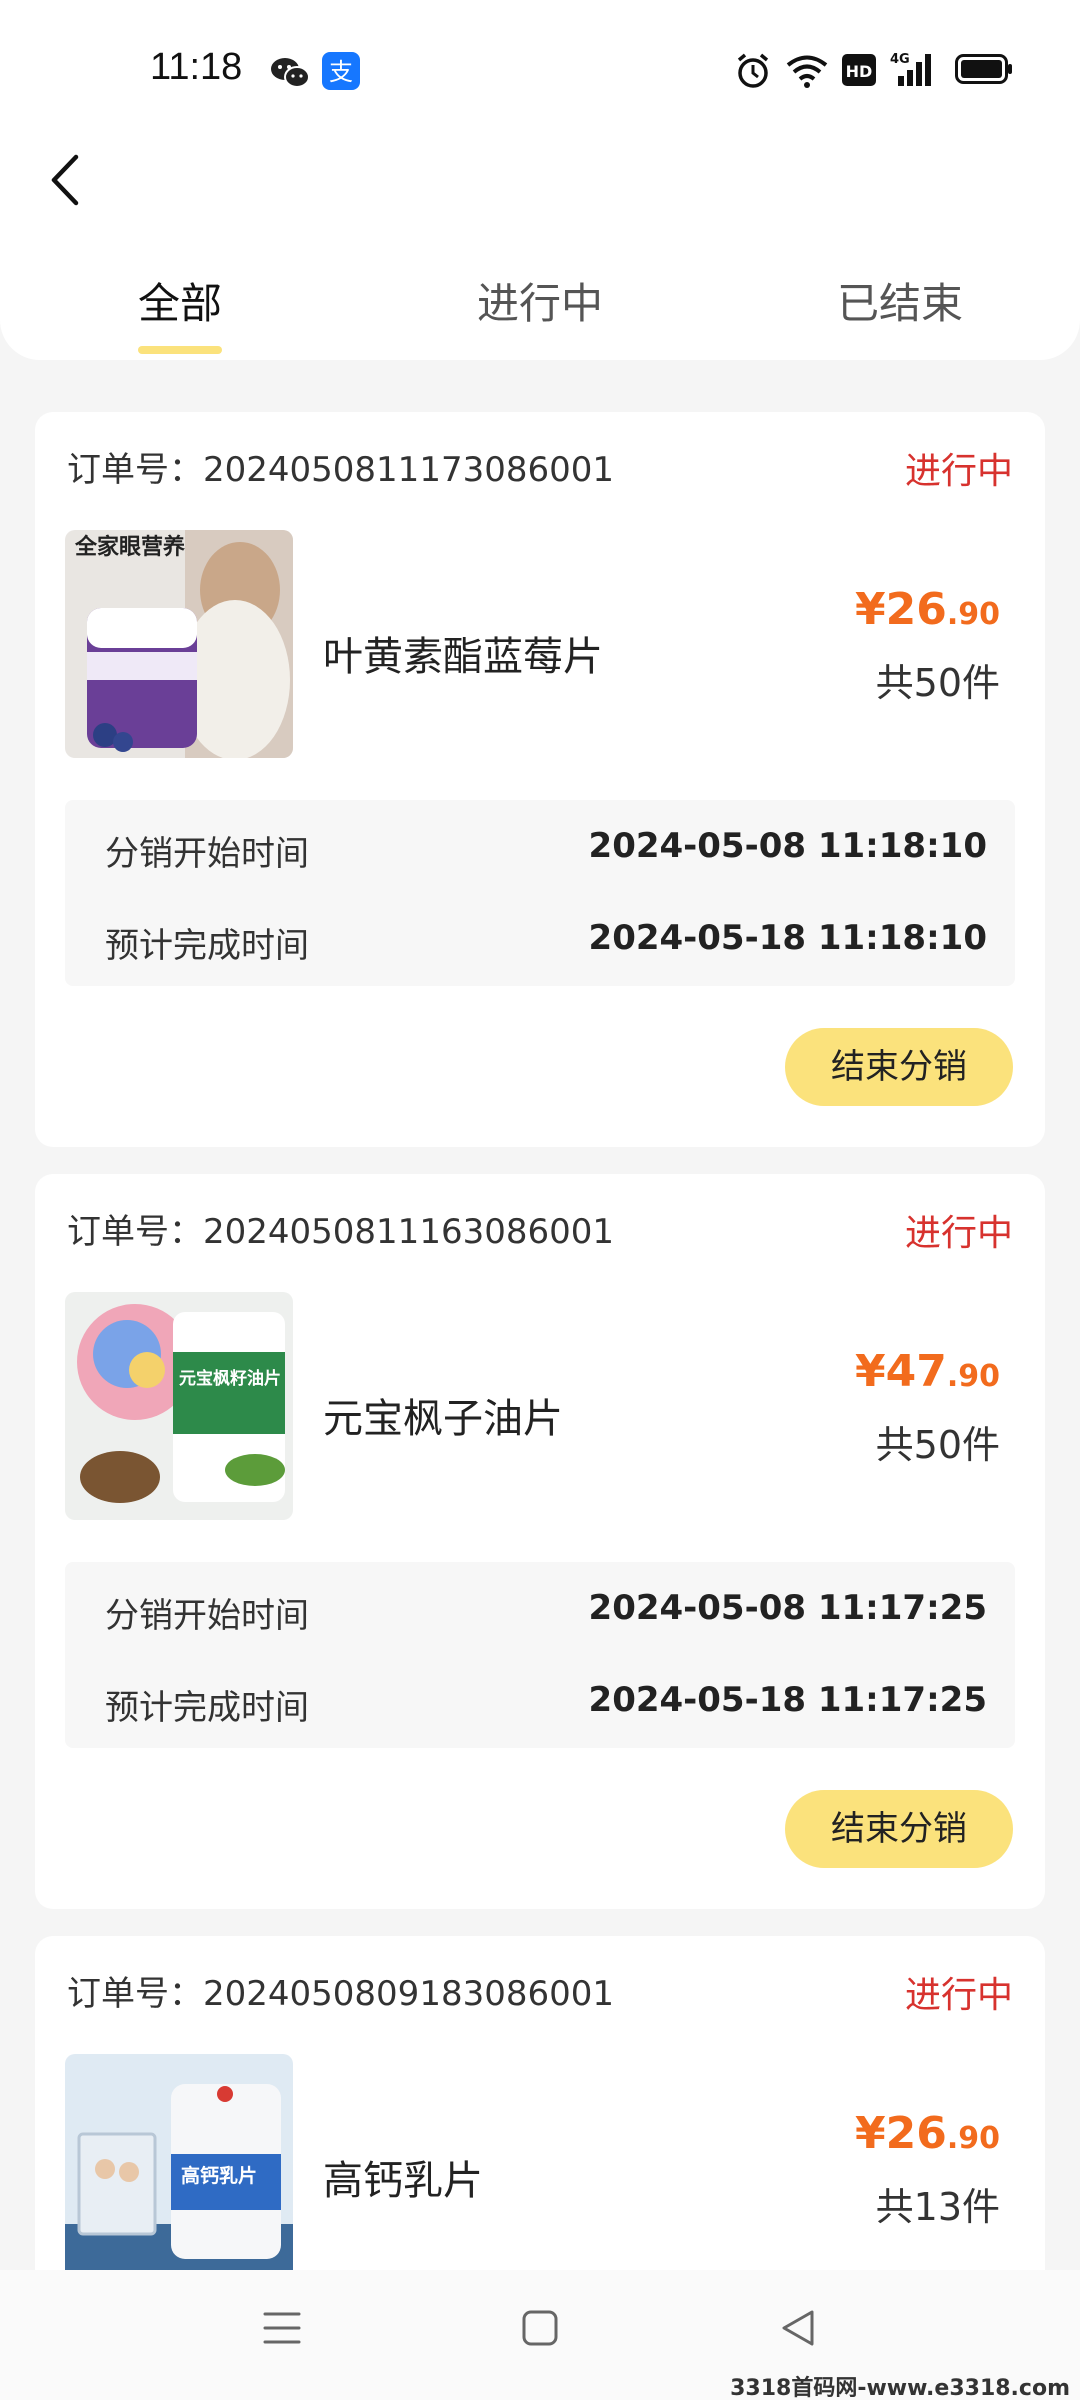 This screenshot has height=2400, width=1080. Describe the element at coordinates (787, 1700) in the screenshot. I see `end-time-value: 2024-05-18 11:17:25` at that location.